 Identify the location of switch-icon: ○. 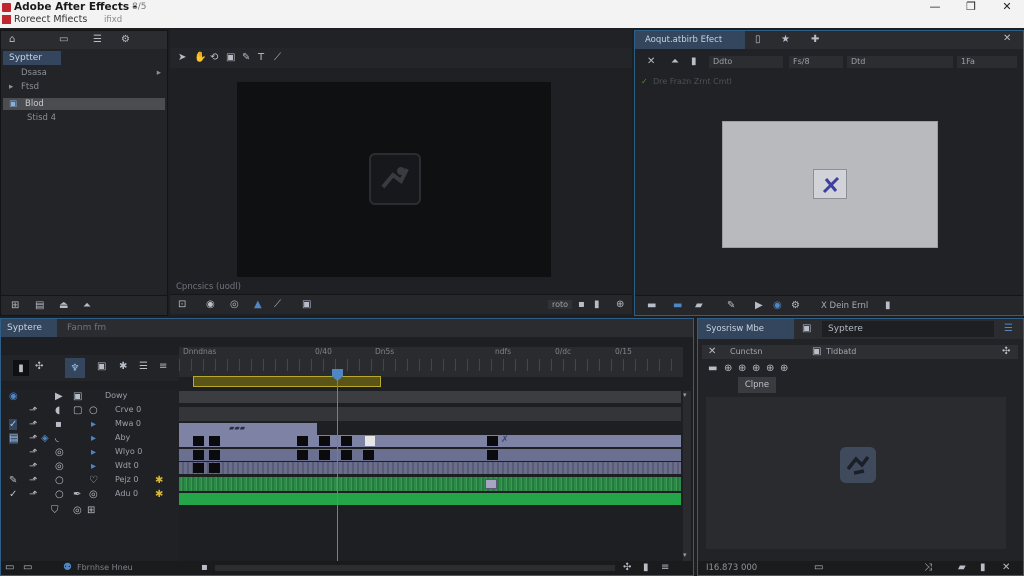
(93, 410).